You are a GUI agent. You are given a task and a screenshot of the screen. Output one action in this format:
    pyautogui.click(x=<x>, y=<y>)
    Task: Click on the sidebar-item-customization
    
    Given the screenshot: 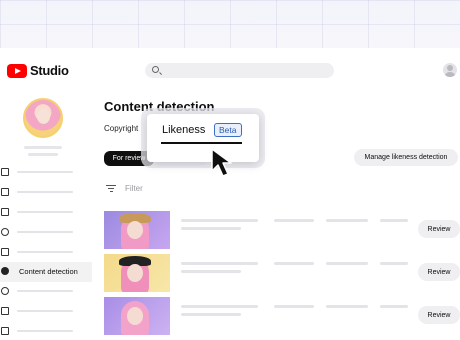 What is the action you would take?
    pyautogui.click(x=46, y=312)
    